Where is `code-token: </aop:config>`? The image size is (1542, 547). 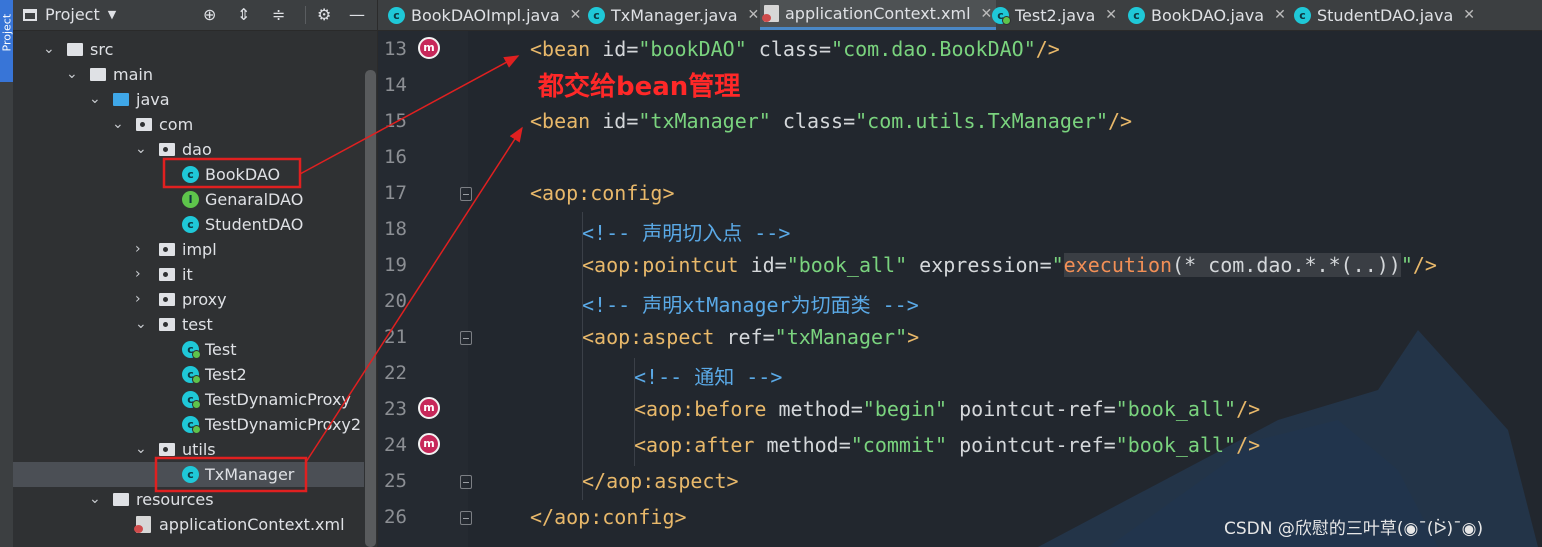
code-token: </aop:config> is located at coordinates (608, 517).